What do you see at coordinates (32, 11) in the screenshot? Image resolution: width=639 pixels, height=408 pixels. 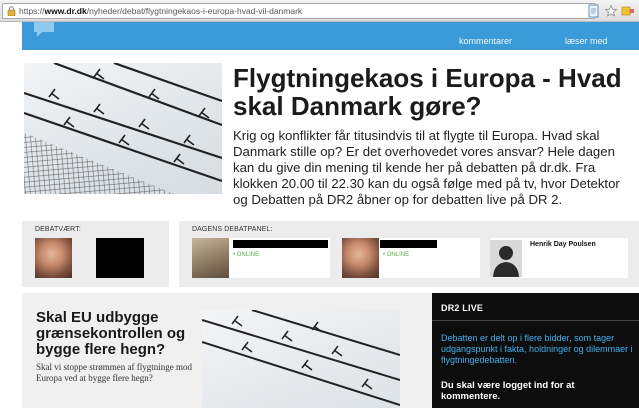 I see `url-prefix: https://` at bounding box center [32, 11].